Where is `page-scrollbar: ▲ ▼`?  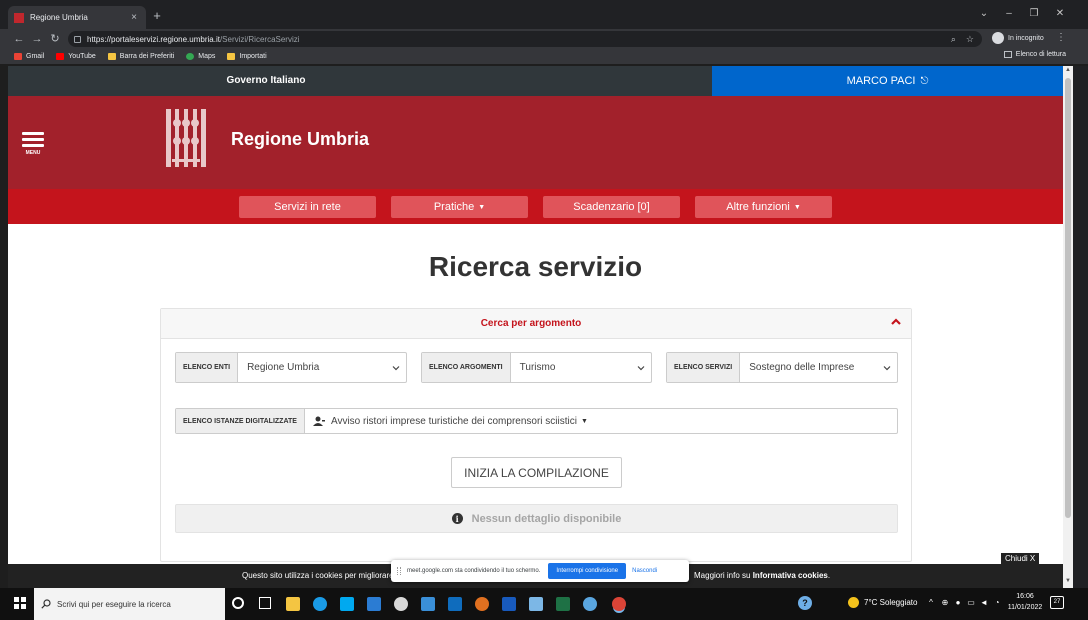
page-scrollbar: ▲ ▼ is located at coordinates (1068, 327).